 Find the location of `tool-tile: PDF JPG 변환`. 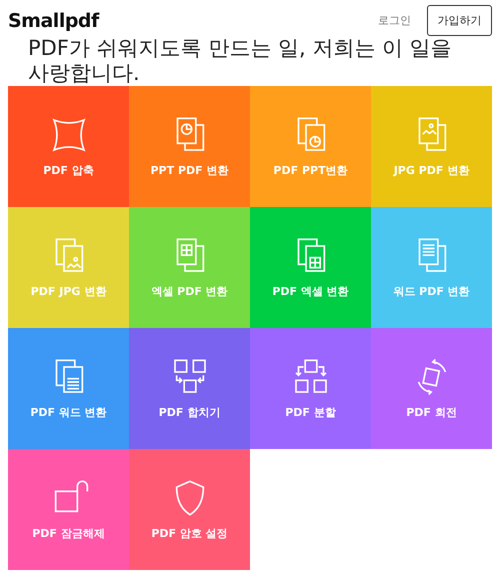

tool-tile: PDF JPG 변환 is located at coordinates (68, 267).